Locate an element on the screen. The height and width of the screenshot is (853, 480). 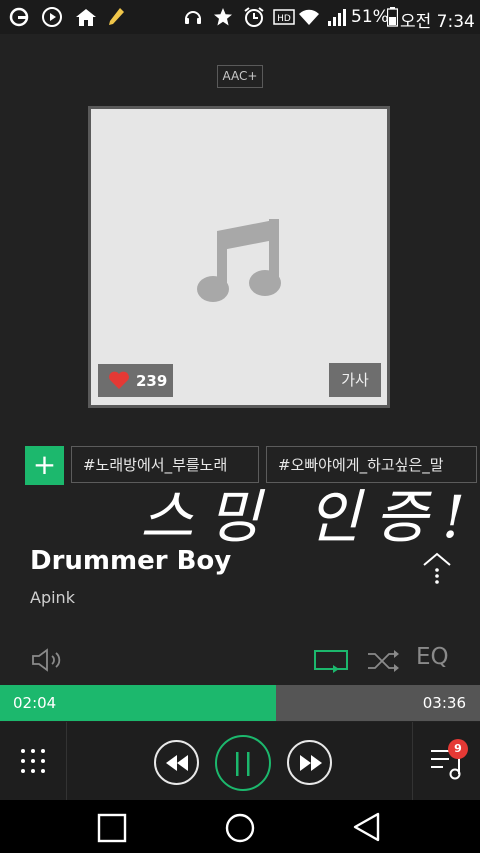
rewind-button is located at coordinates (176, 762).